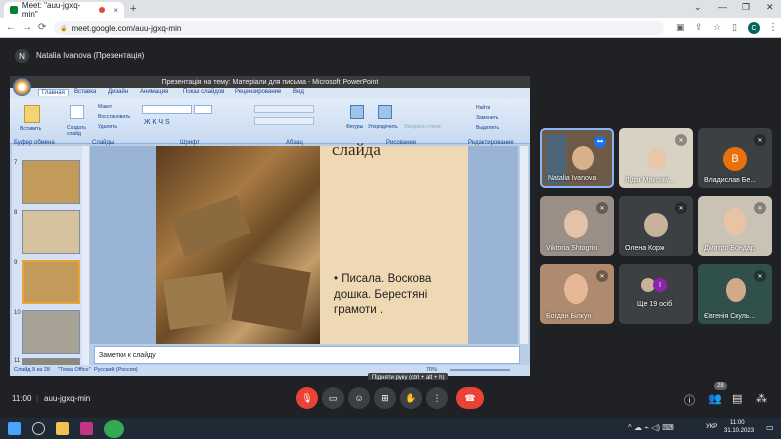 The height and width of the screenshot is (439, 781). I want to click on select-button: Выделить, so click(487, 128).